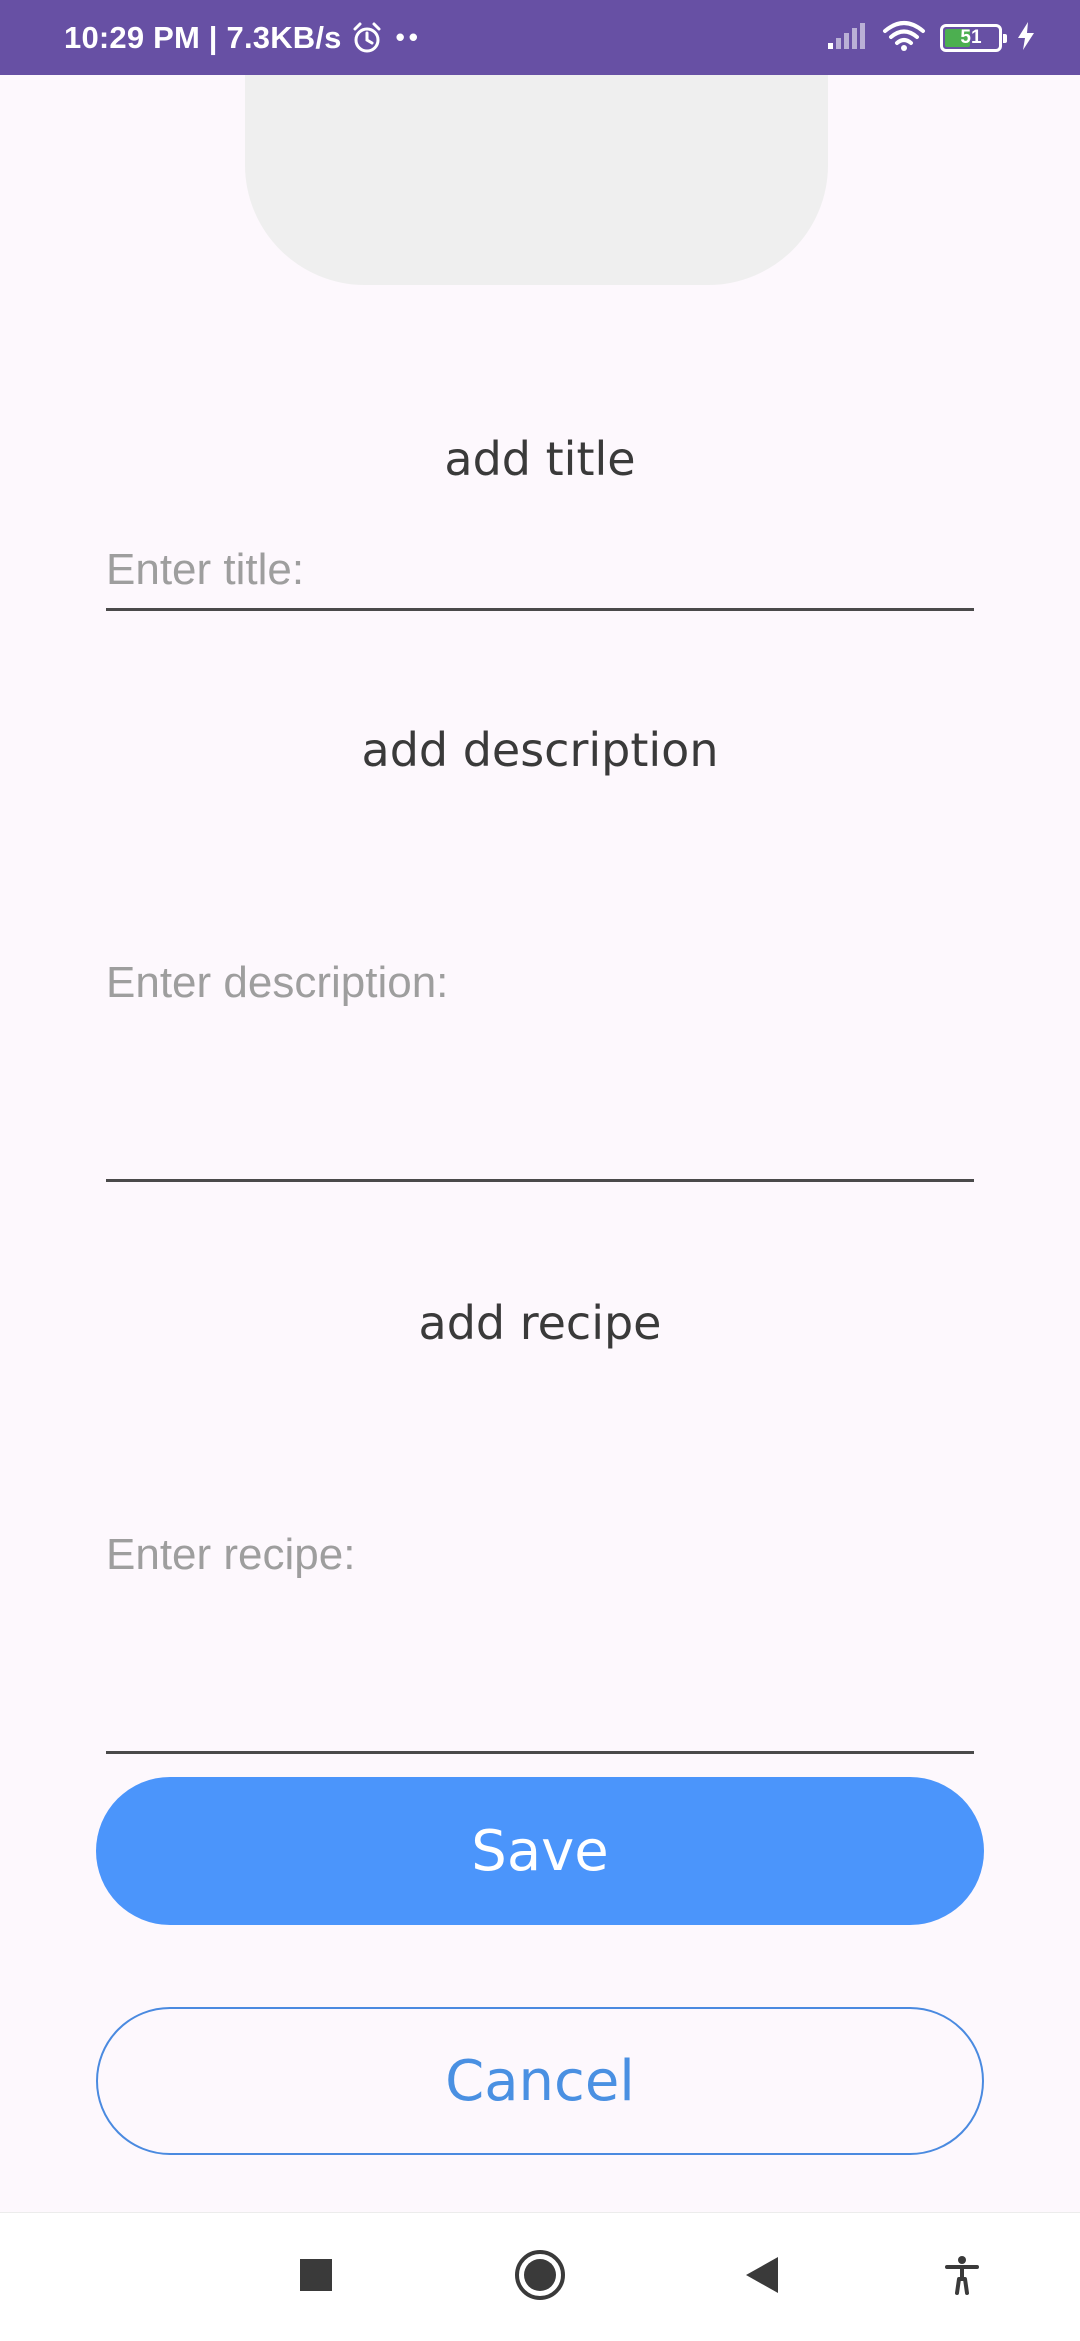 The width and height of the screenshot is (1080, 2341). What do you see at coordinates (847, 38) in the screenshot?
I see `signal-icon` at bounding box center [847, 38].